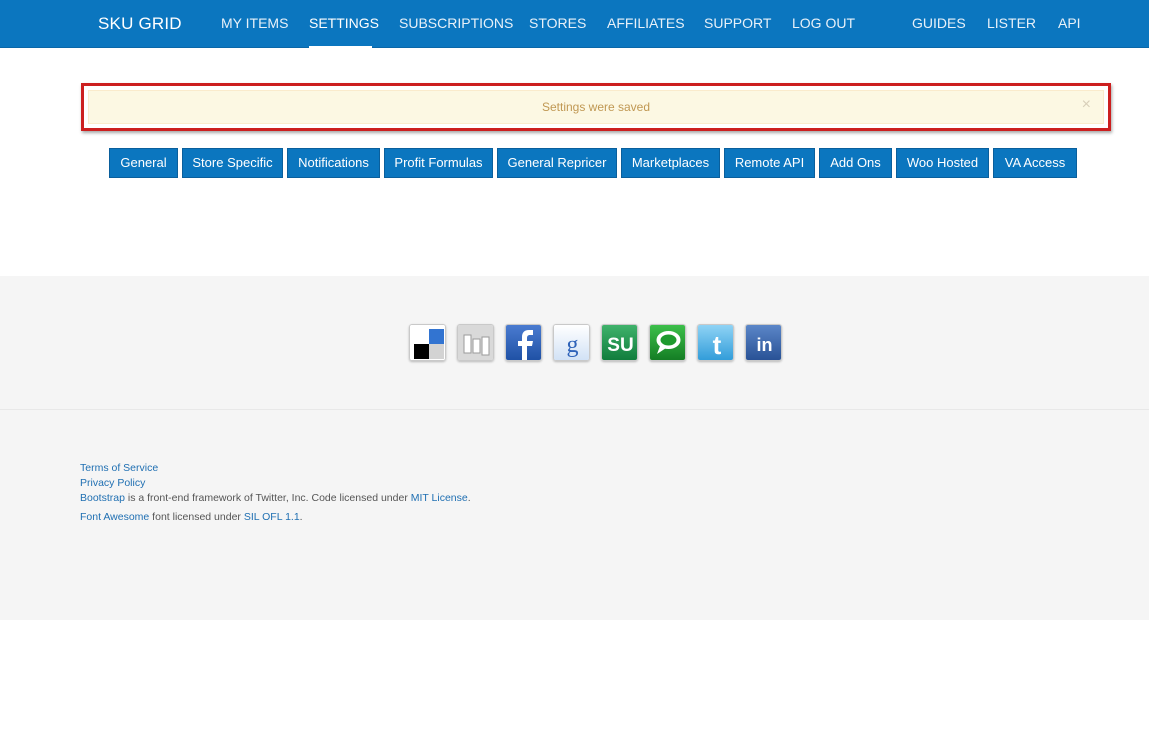  What do you see at coordinates (196, 517) in the screenshot?
I see `font-awesome-credit-text: font licensed under` at bounding box center [196, 517].